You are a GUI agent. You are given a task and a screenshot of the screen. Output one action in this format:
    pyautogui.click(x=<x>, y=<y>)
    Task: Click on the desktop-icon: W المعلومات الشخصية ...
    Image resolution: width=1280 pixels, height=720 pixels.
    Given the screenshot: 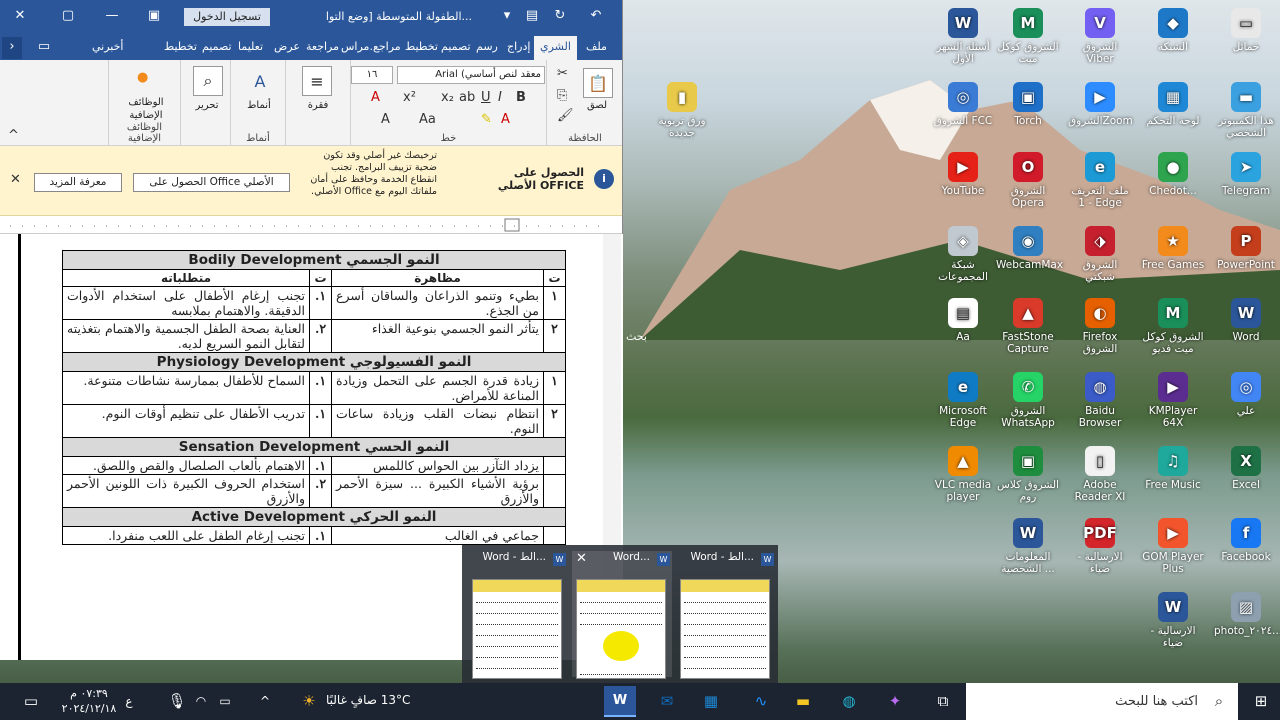 What is the action you would take?
    pyautogui.click(x=1028, y=546)
    